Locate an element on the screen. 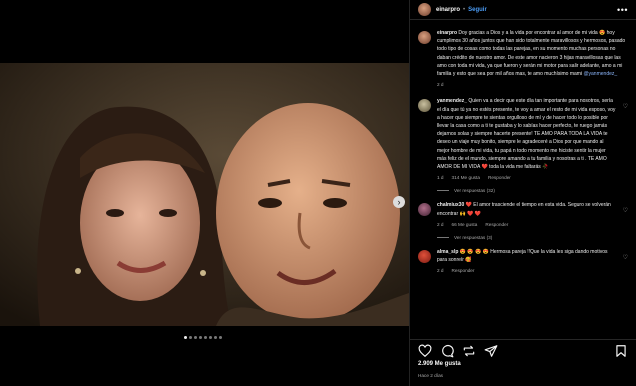 Image resolution: width=636 pixels, height=386 pixels. comment-likes: 66 Me gusta is located at coordinates (465, 225).